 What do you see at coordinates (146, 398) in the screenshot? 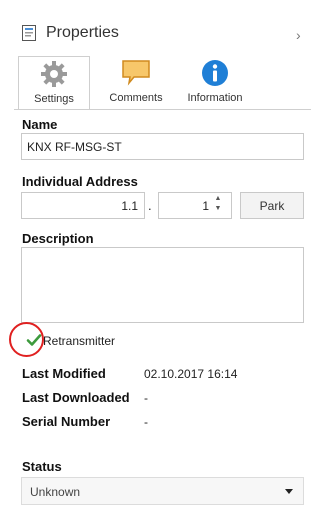
I see `last-downloaded-value: -` at bounding box center [146, 398].